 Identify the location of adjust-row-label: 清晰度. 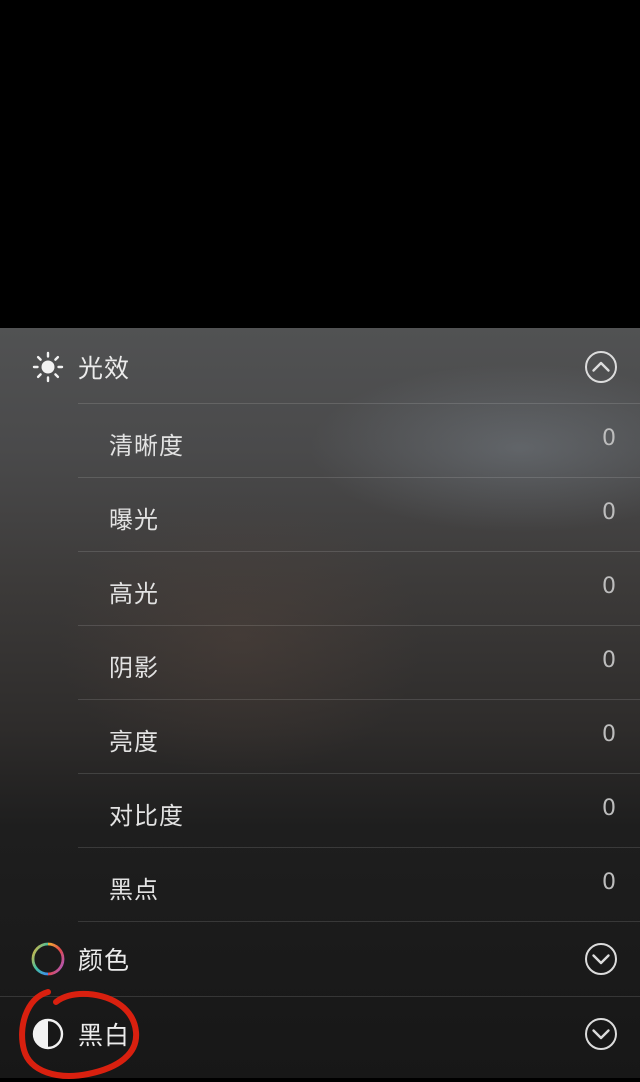
(146, 446).